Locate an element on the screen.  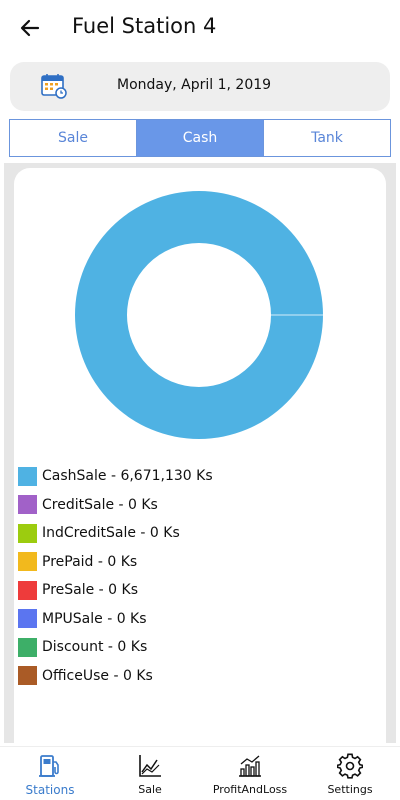
back-button is located at coordinates (30, 28).